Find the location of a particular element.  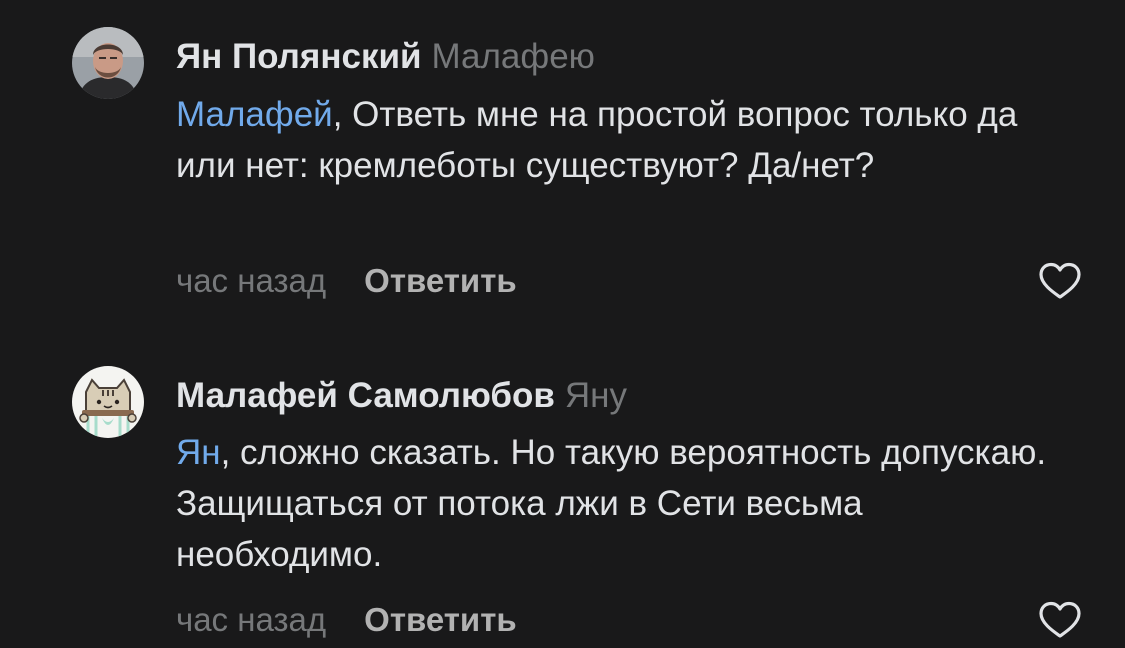

mention-link: Малафей is located at coordinates (254, 114).